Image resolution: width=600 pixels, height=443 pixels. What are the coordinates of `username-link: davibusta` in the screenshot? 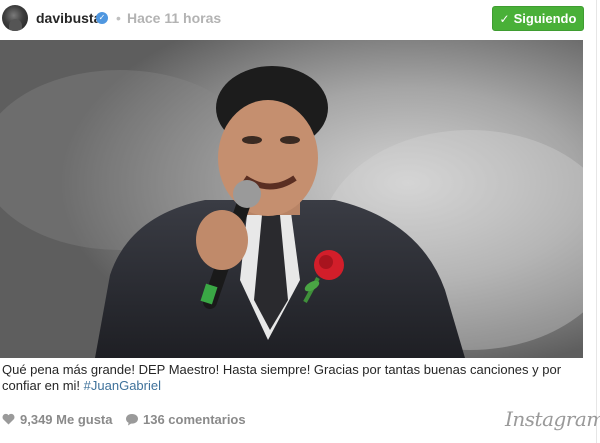 It's located at (68, 18).